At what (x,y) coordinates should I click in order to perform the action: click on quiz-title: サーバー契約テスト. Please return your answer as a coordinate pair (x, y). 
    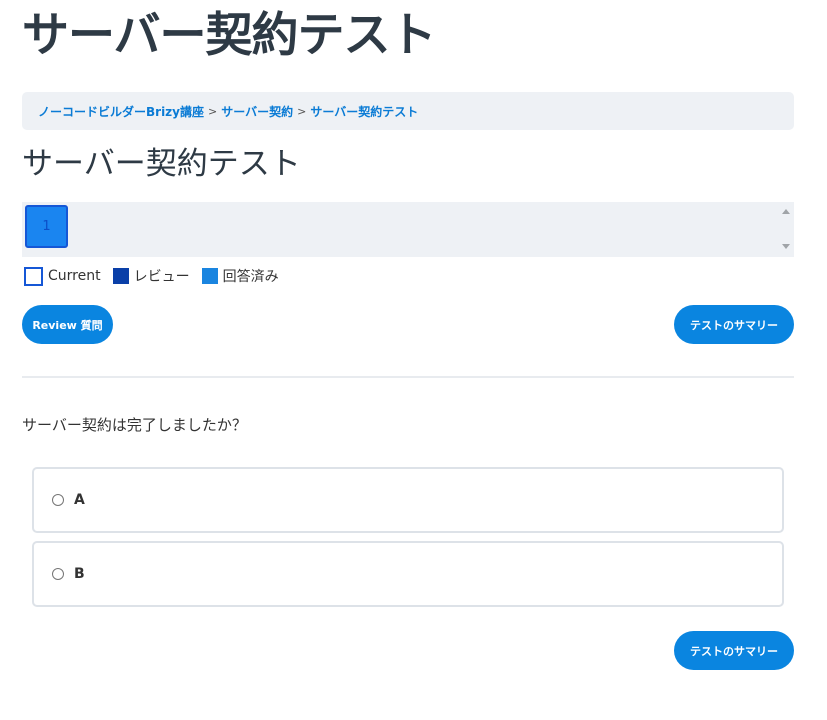
    Looking at the image, I should click on (161, 164).